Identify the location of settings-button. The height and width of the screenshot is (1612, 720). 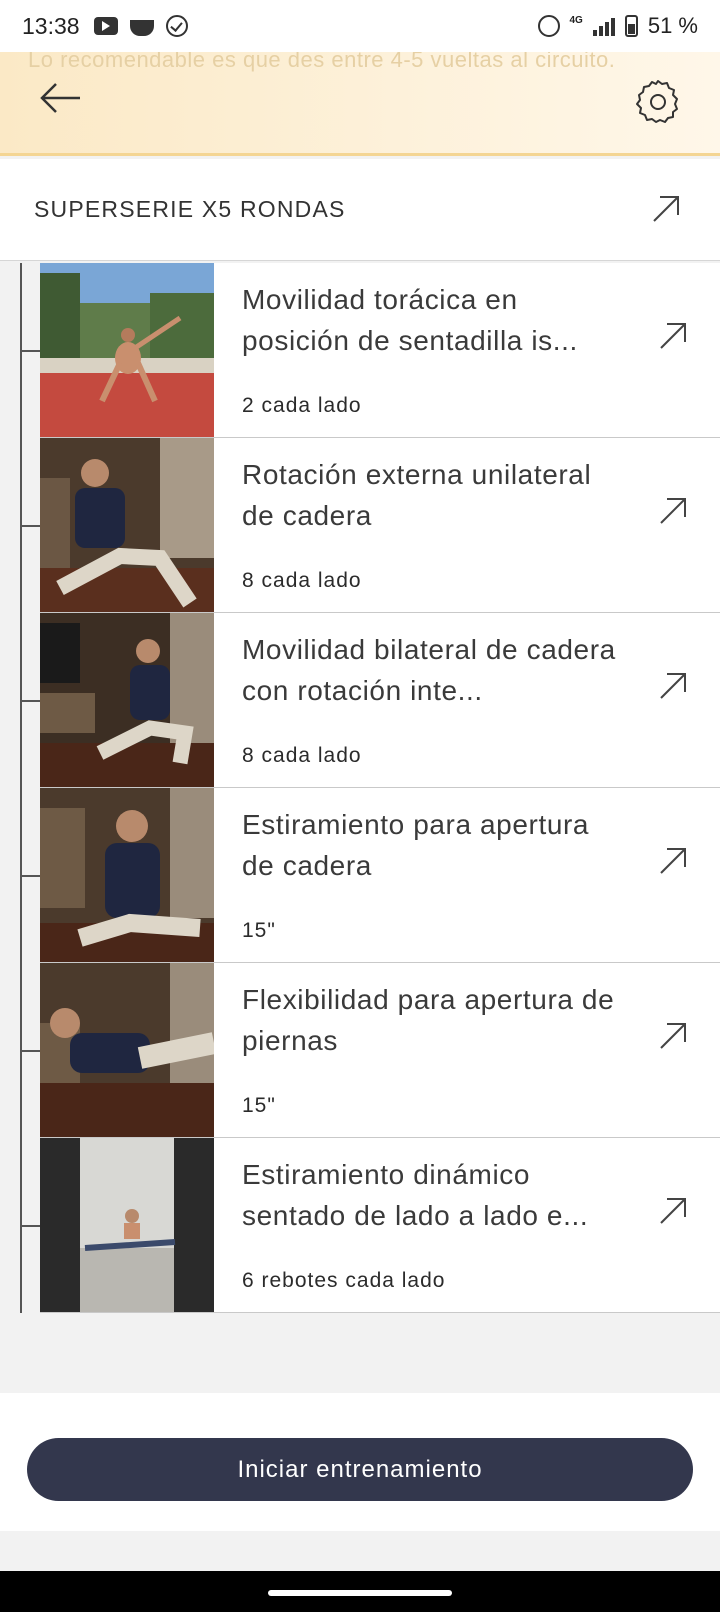
(658, 102).